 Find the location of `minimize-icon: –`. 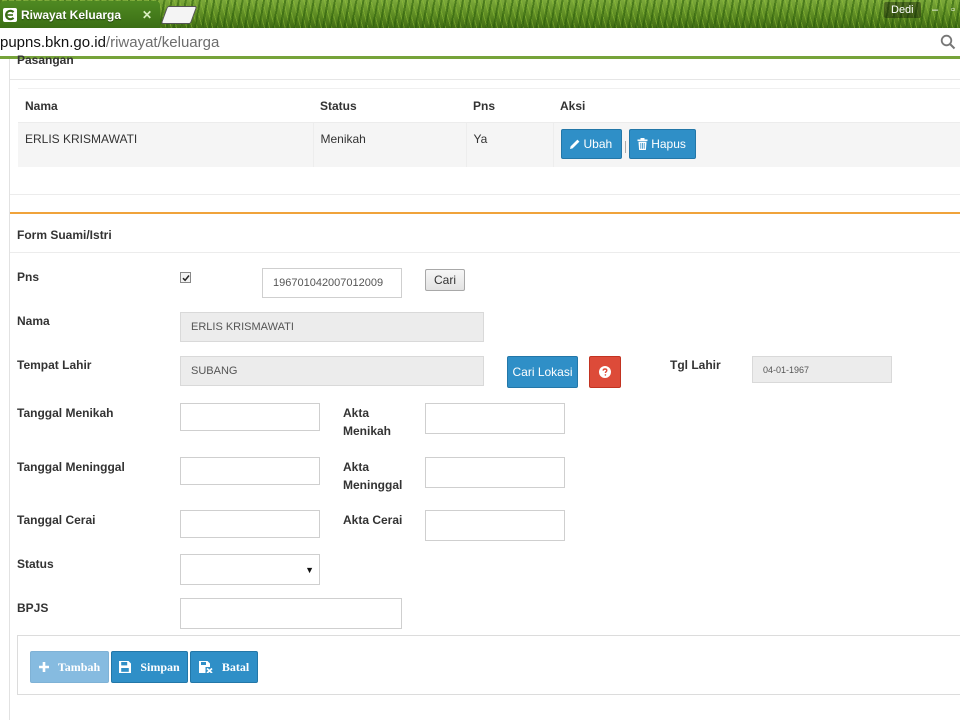

minimize-icon: – is located at coordinates (935, 10).